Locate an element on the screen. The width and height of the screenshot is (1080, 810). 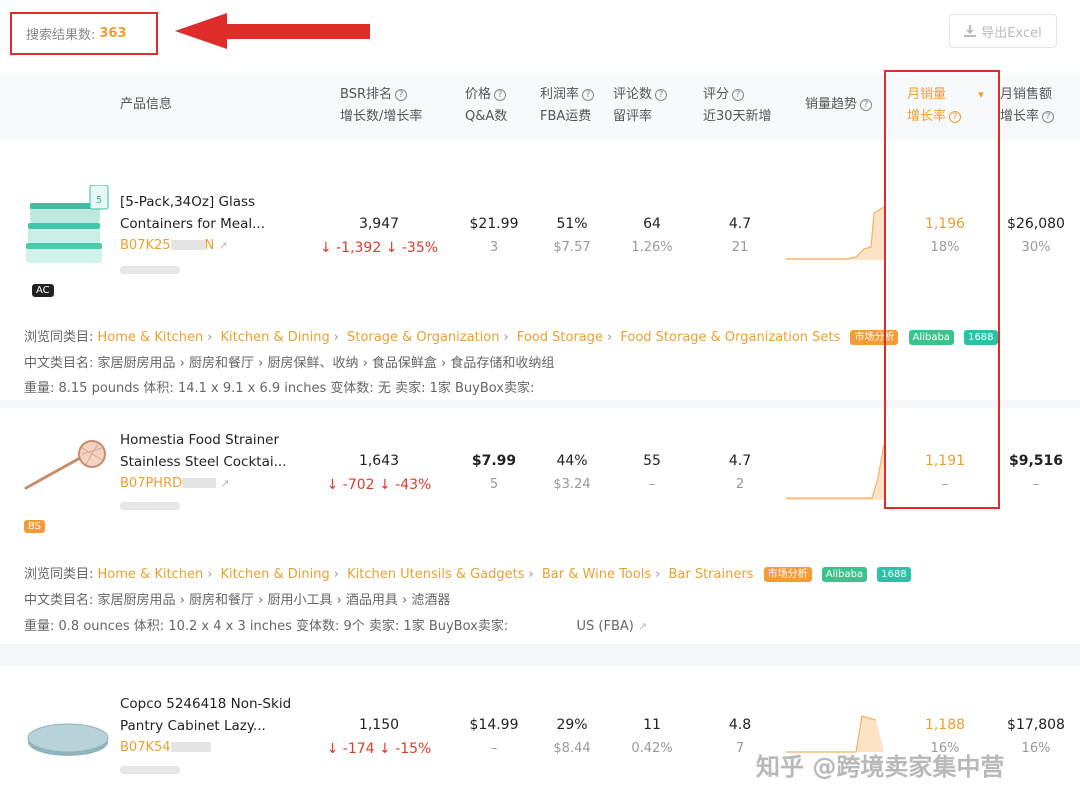
result-count-value: 363 is located at coordinates (113, 33).